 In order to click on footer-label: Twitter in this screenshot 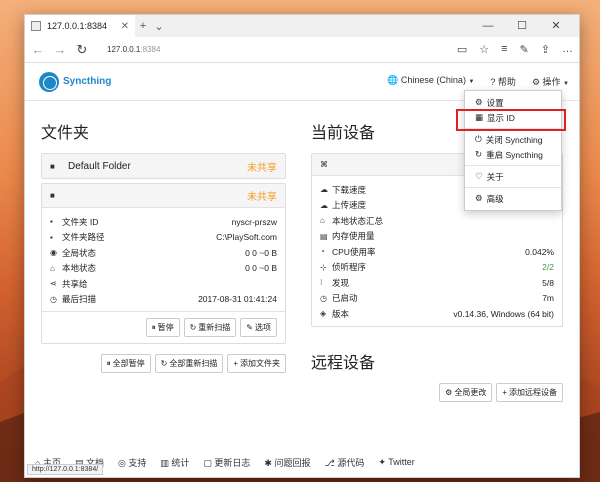, I will do `click(401, 461)`.